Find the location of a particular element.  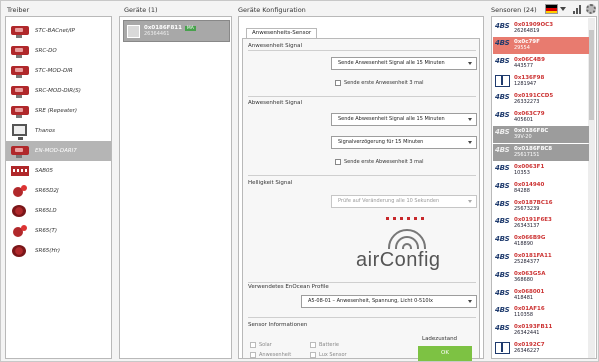

sensor-icon is located at coordinates (20, 211).